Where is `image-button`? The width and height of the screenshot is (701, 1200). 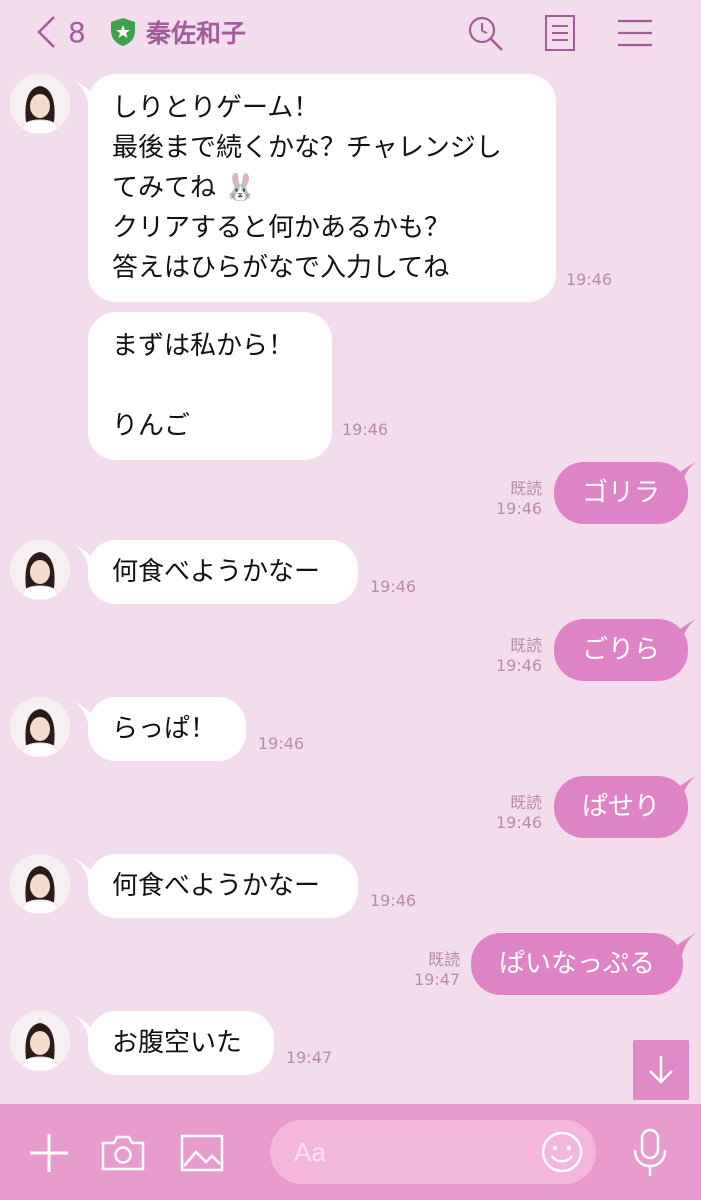 image-button is located at coordinates (202, 1155).